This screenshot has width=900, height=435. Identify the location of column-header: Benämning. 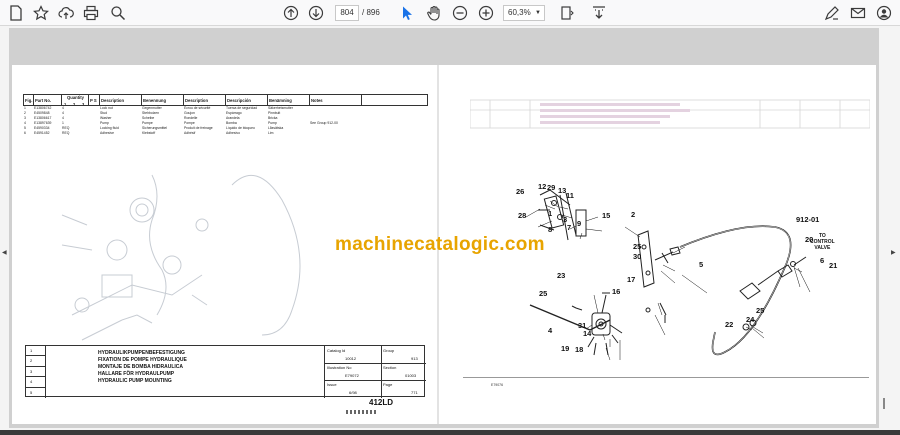
(289, 100).